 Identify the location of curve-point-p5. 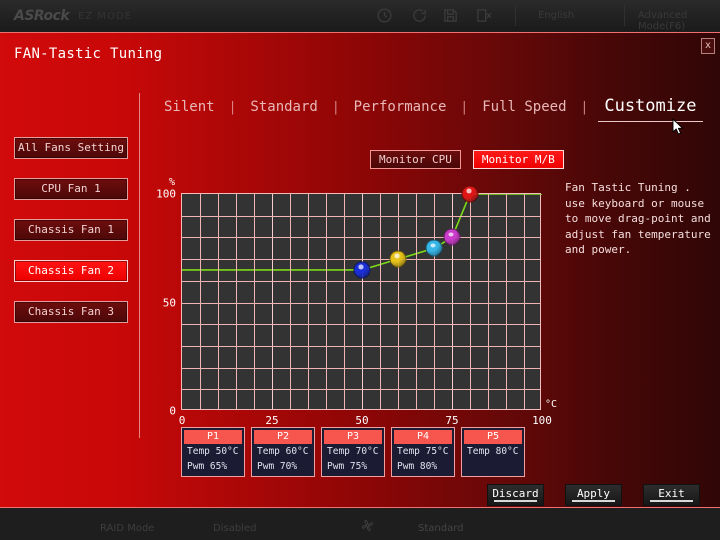
(470, 194).